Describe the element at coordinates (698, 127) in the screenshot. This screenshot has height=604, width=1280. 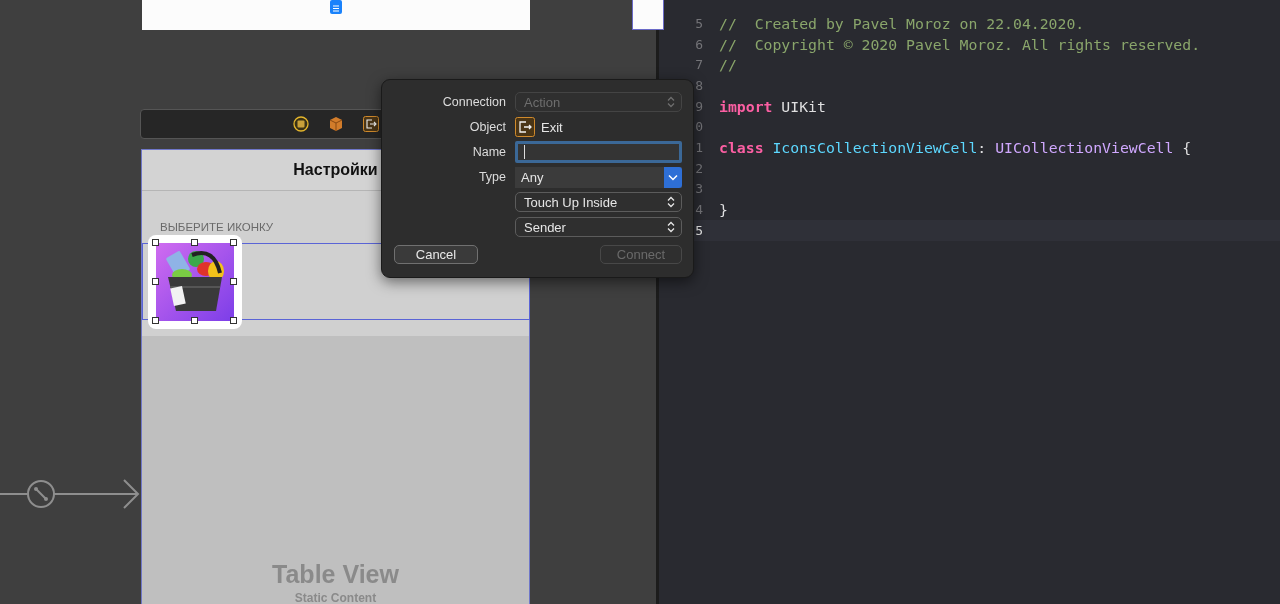
I see `line-number: 0` at that location.